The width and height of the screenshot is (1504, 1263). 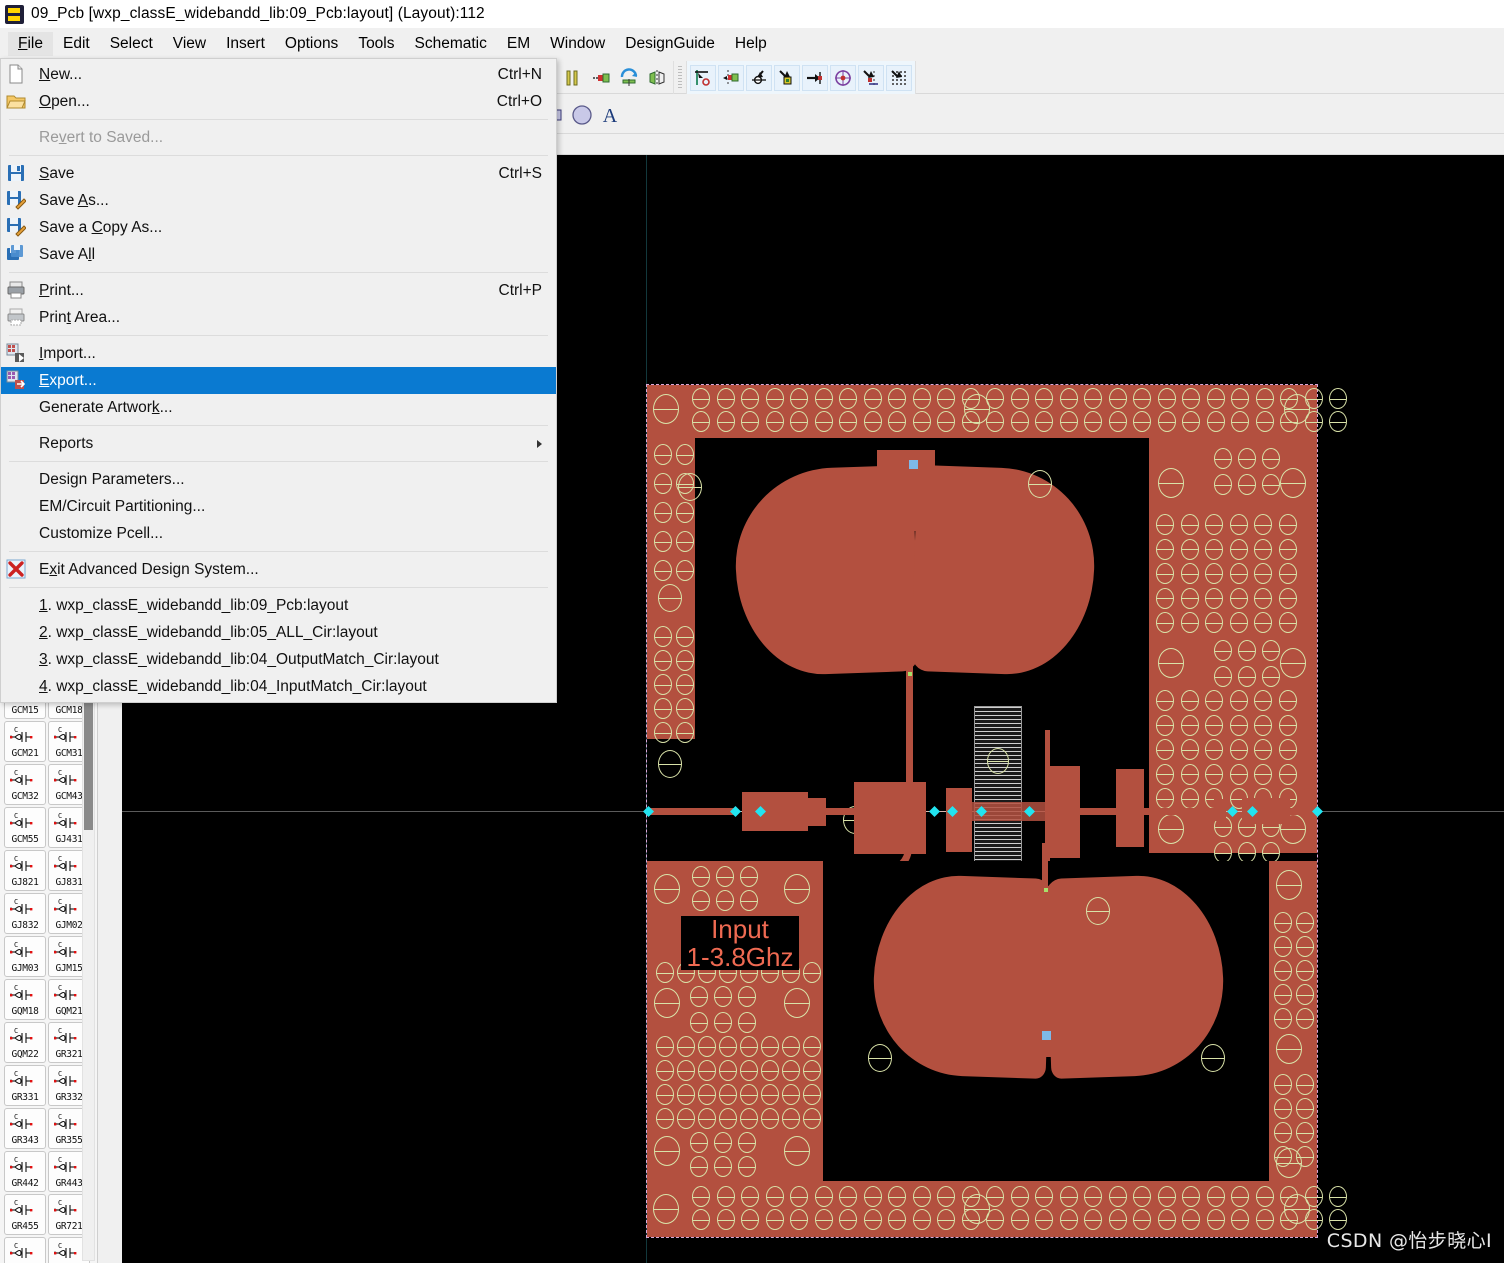 I want to click on palette-item-gr455: C GR455, so click(x=25, y=1214).